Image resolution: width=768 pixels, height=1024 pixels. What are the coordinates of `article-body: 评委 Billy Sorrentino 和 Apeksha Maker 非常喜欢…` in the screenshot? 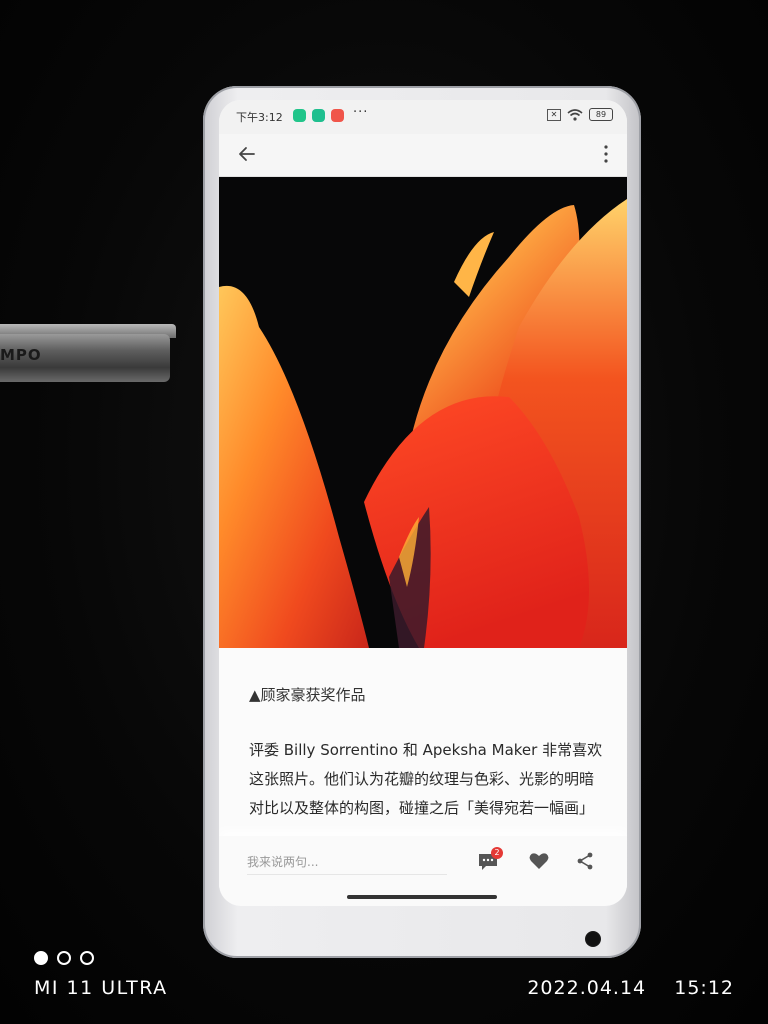 It's located at (426, 779).